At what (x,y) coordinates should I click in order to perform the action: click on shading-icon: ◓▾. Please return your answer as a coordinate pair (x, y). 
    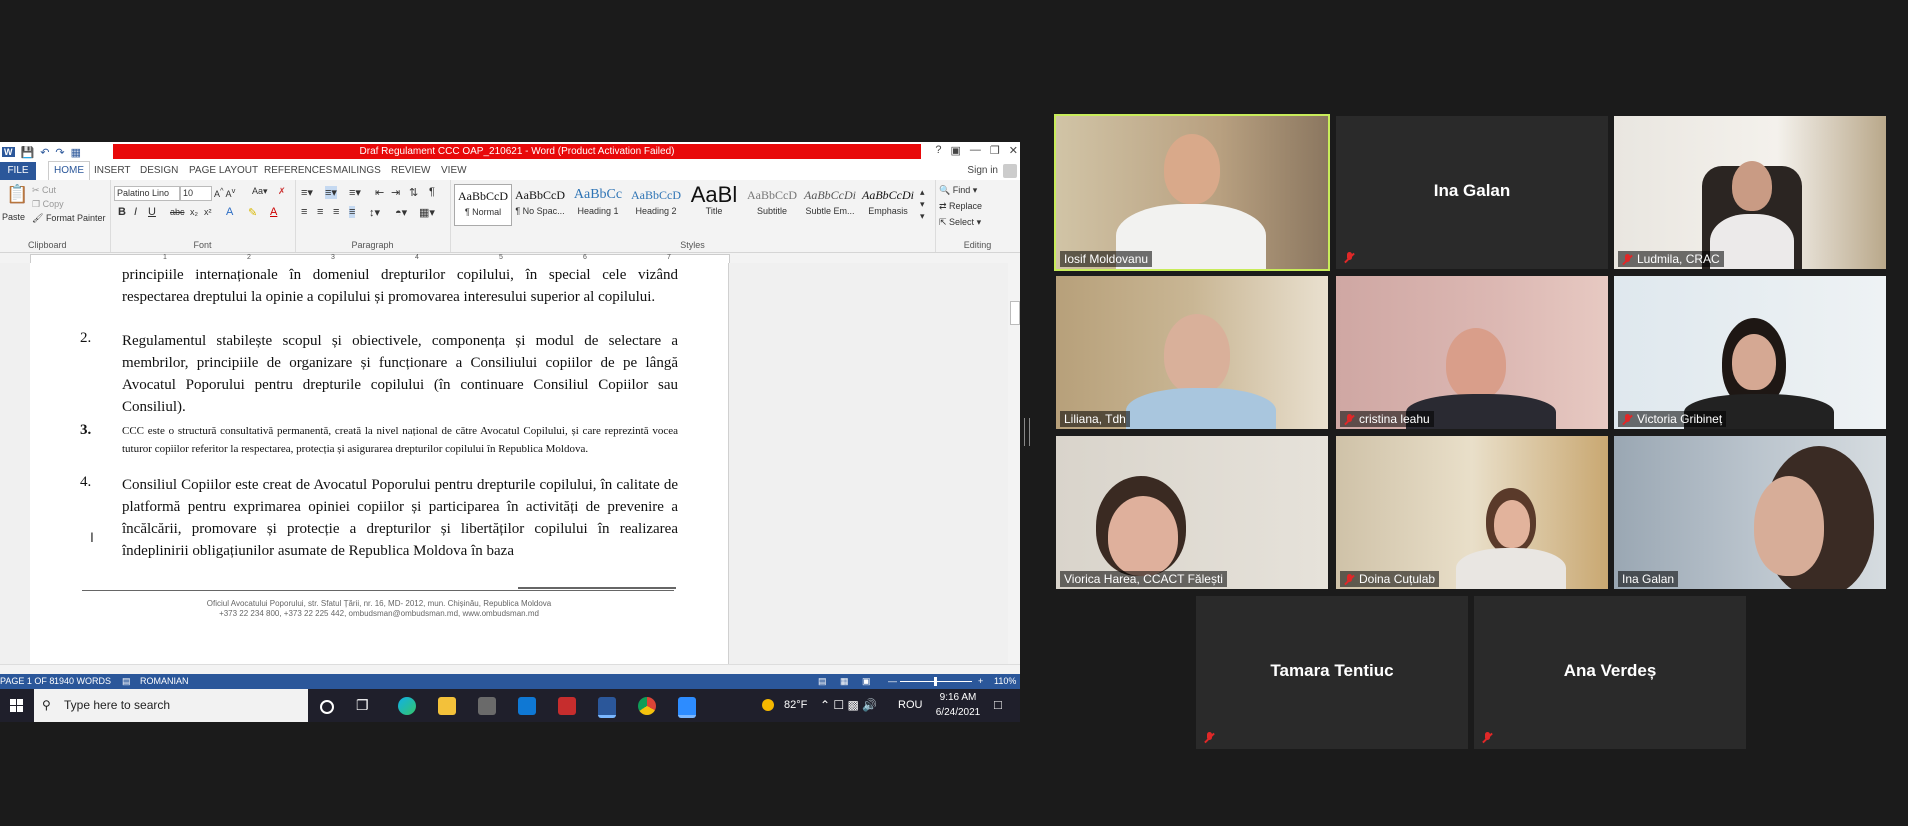
    Looking at the image, I should click on (401, 212).